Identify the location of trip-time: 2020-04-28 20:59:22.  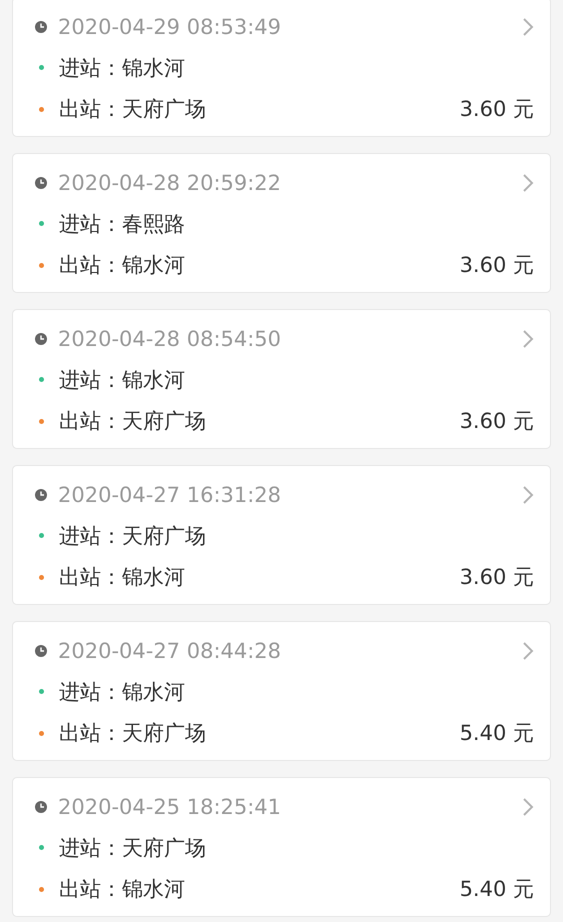
(170, 182).